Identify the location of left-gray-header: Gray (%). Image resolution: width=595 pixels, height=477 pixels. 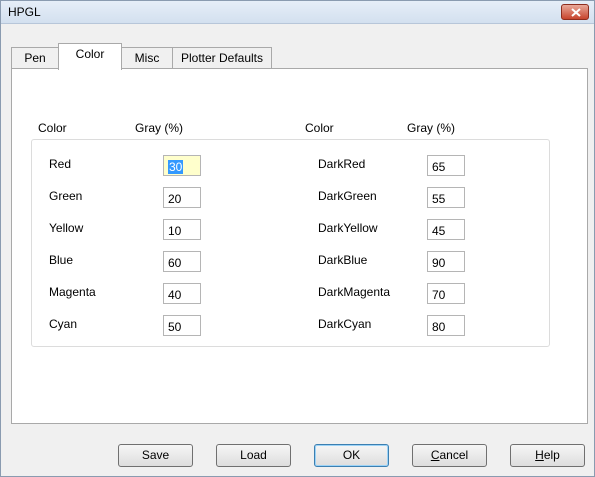
(159, 128).